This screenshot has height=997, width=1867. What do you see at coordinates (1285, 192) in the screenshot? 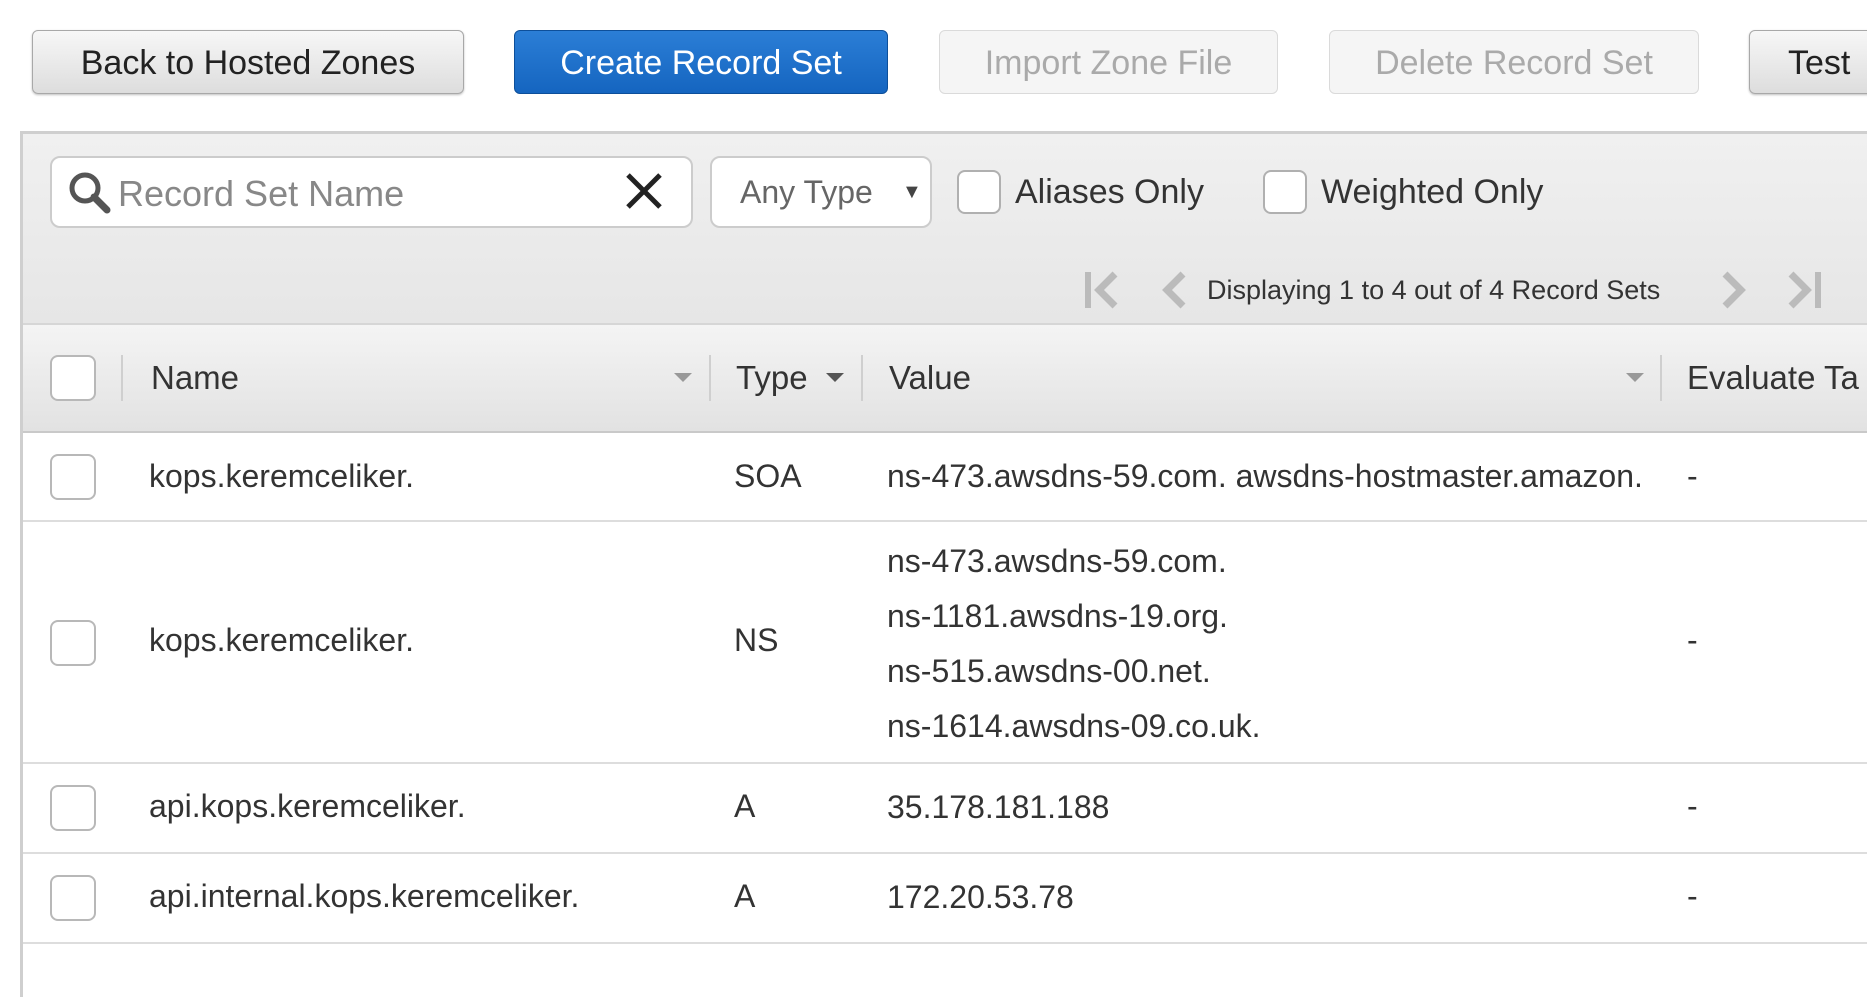
I see `weighted-only-checkbox` at bounding box center [1285, 192].